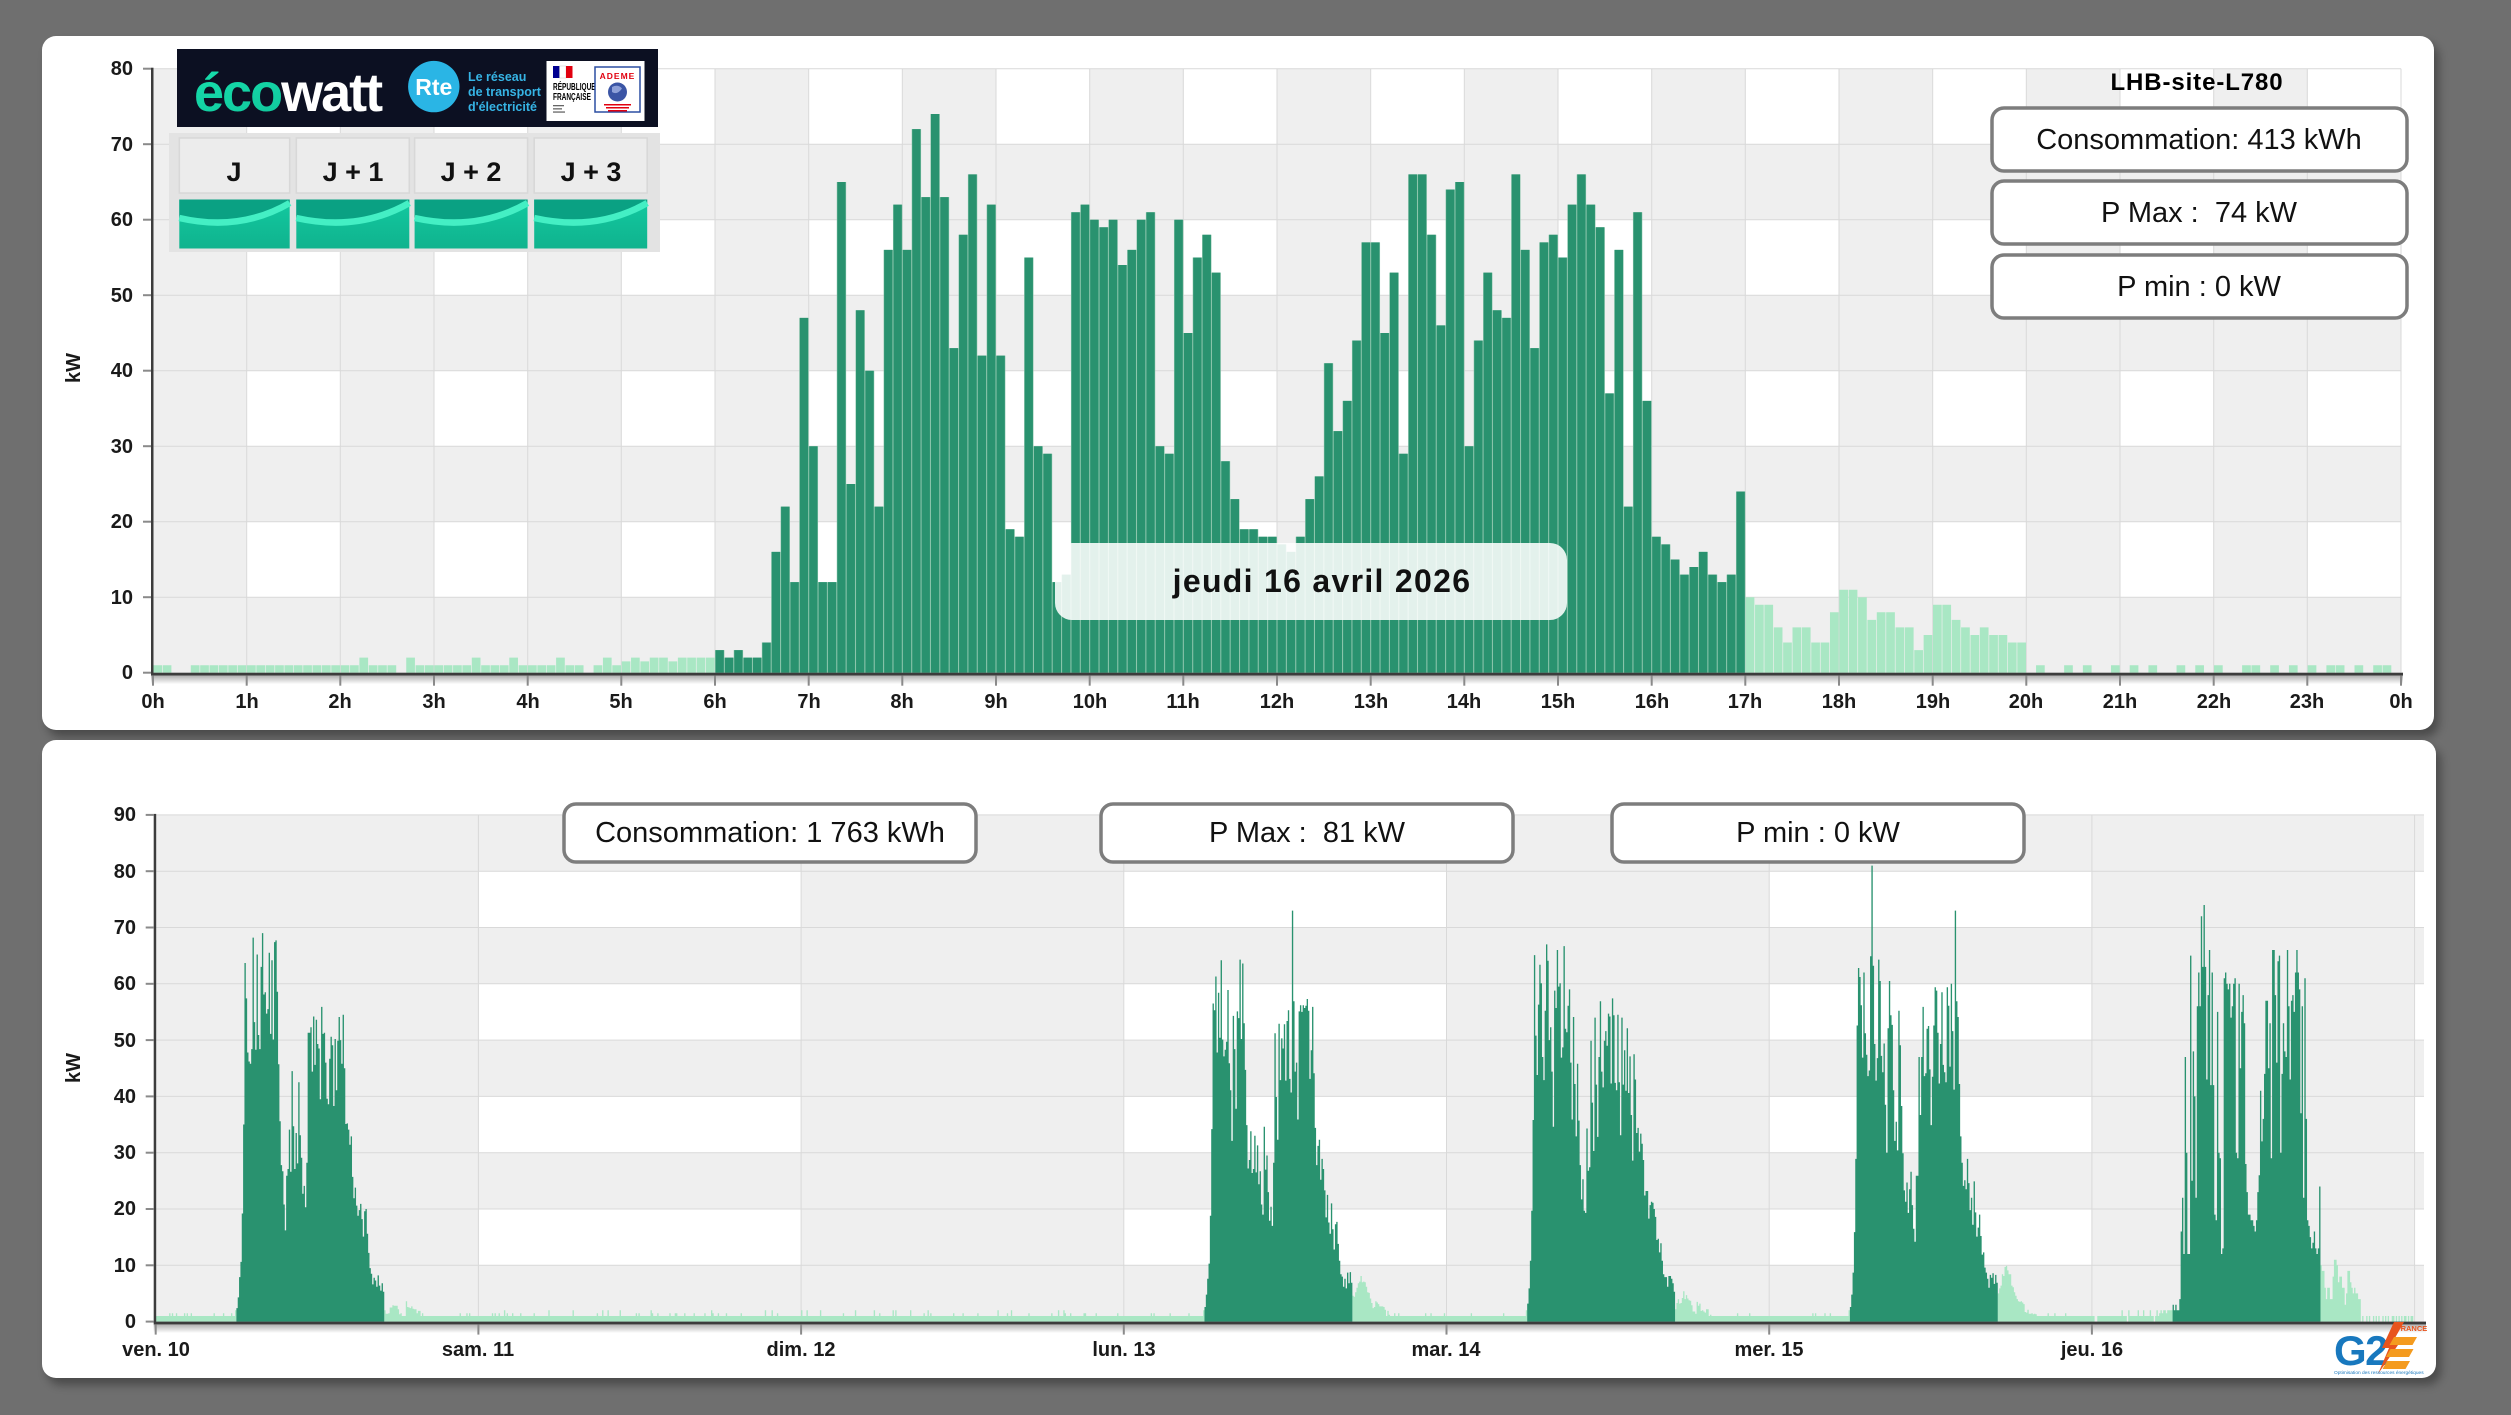  I want to click on svg-text: 6h, so click(714, 702).